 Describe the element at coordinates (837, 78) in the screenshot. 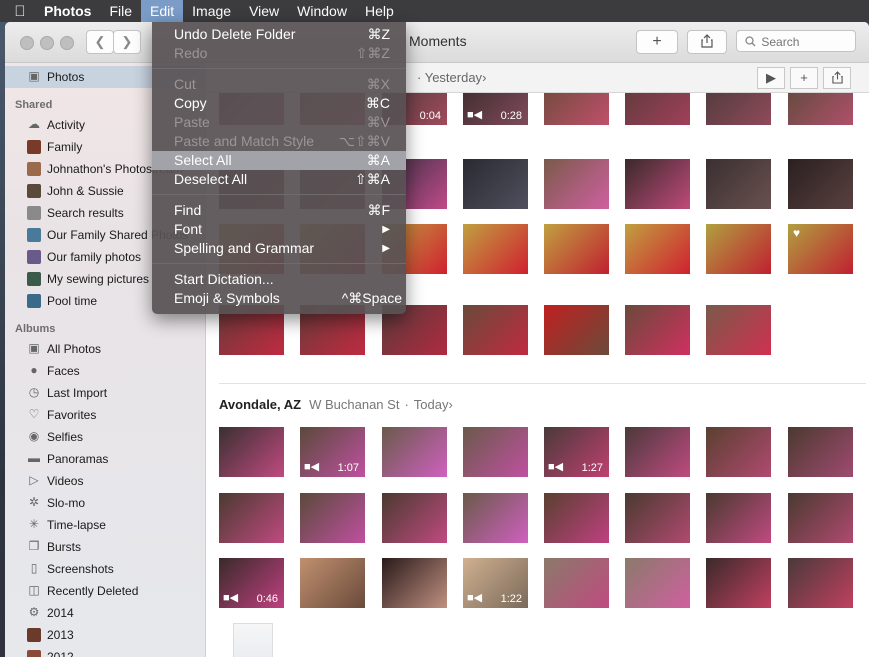

I see `moment-share-button` at that location.